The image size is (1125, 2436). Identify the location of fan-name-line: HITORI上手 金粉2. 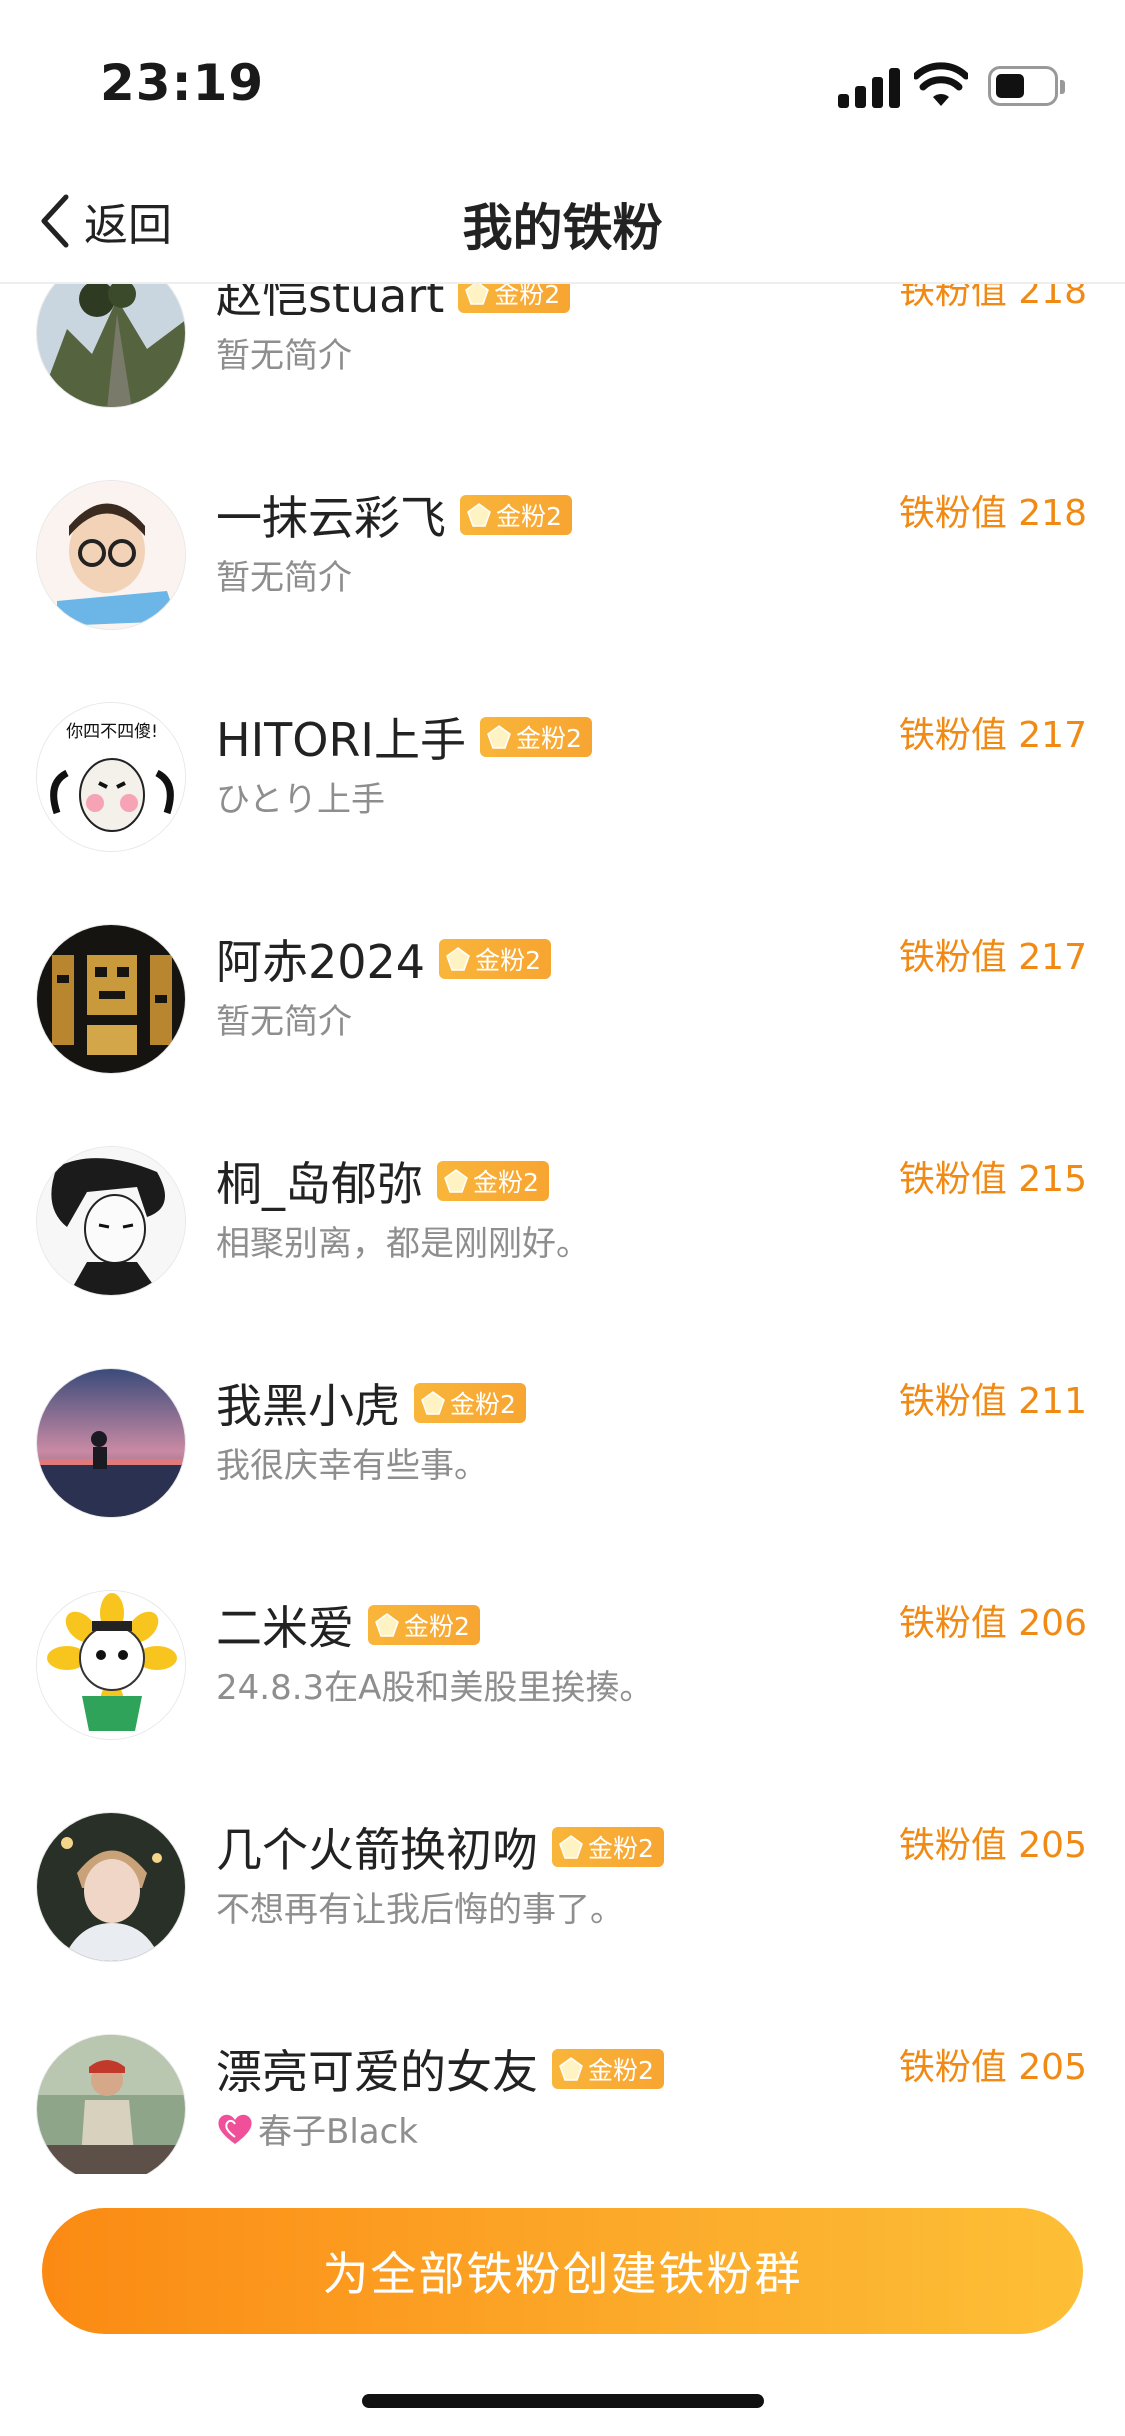
(404, 737).